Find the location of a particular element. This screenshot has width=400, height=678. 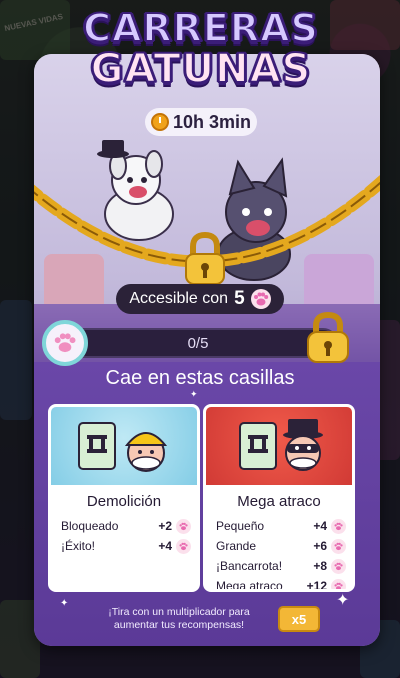

title-line-2: GATUNAS is located at coordinates (201, 69).